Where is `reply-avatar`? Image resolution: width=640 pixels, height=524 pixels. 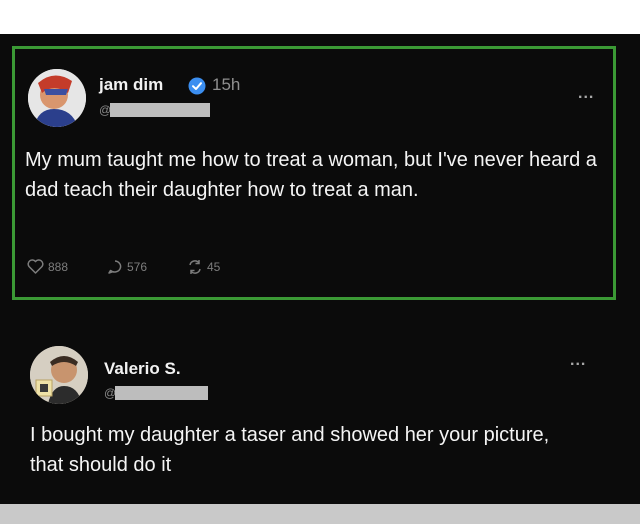
reply-avatar is located at coordinates (59, 375).